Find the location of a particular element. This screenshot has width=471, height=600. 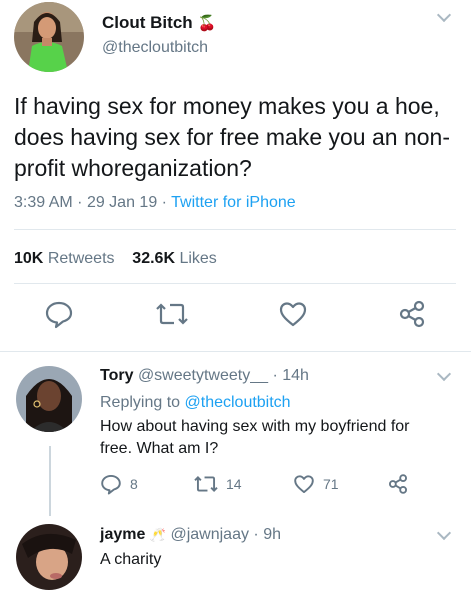

likes-label: Likes is located at coordinates (198, 258).